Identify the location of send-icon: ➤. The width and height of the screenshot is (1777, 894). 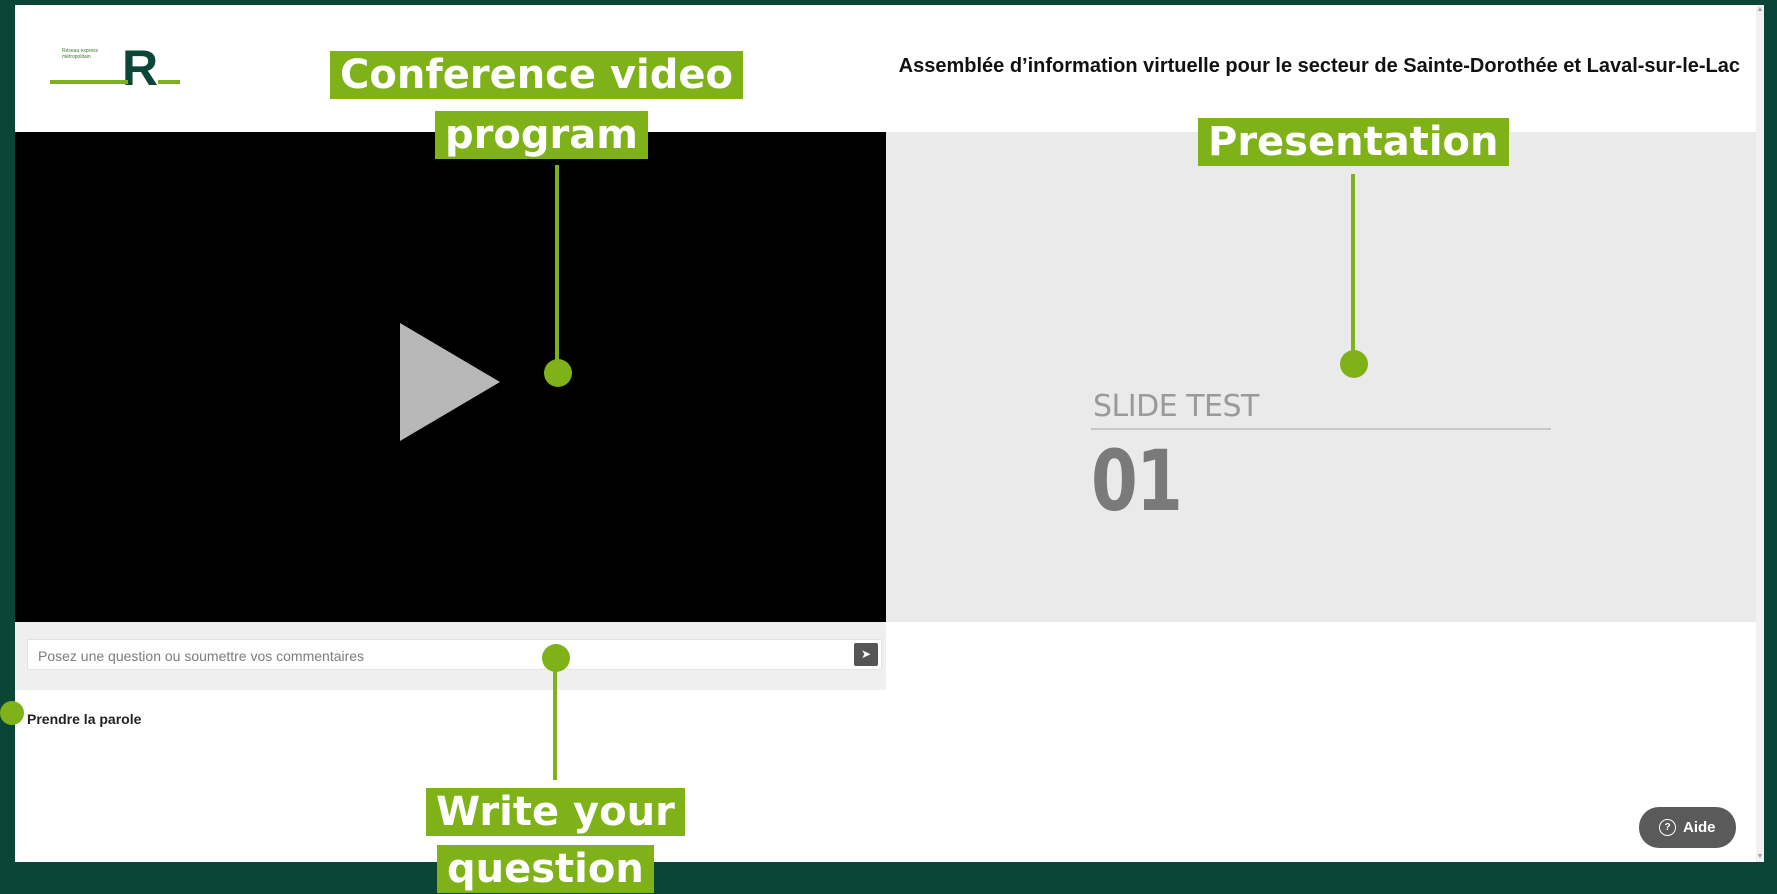
(866, 654).